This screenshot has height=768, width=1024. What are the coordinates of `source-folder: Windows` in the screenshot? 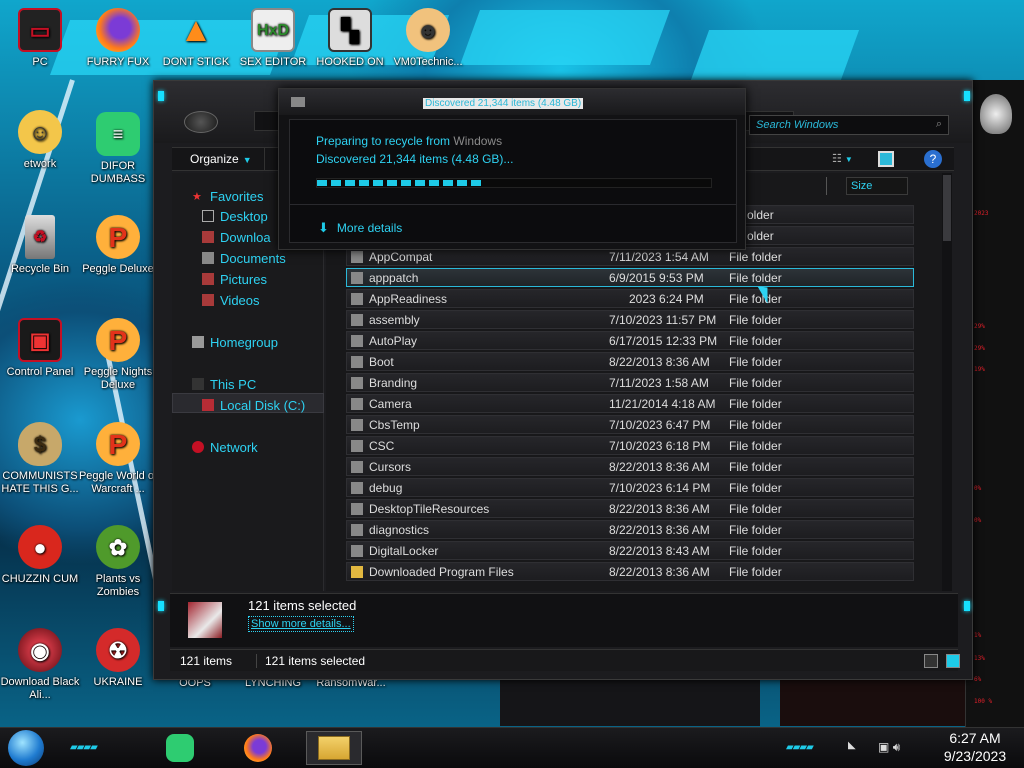 It's located at (478, 141).